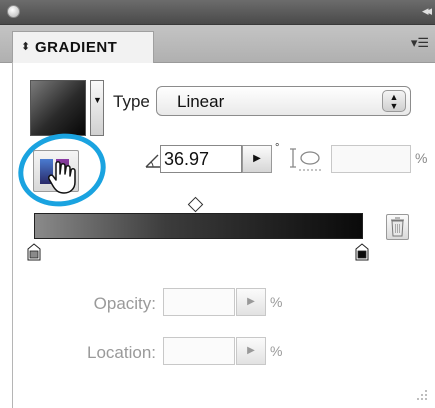 The height and width of the screenshot is (408, 435). I want to click on gradient-stop-end, so click(362, 252).